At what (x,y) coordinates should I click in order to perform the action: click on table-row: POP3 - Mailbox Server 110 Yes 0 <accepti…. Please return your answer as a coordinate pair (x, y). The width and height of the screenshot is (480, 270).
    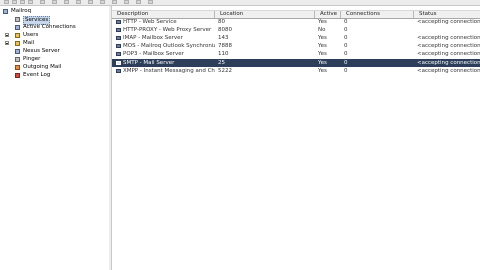
    Looking at the image, I should click on (296, 54).